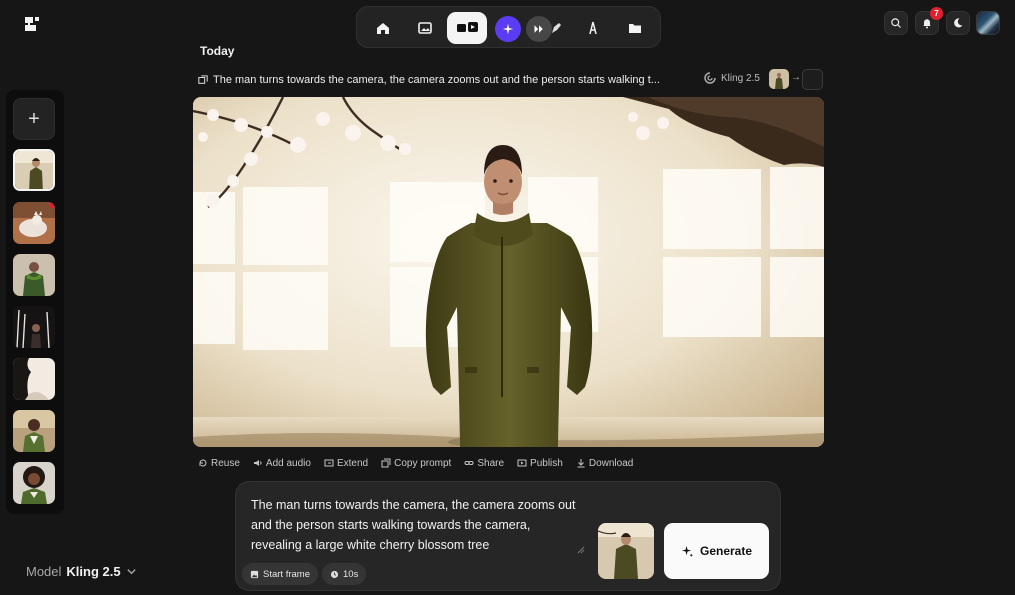  I want to click on video-tab, so click(467, 28).